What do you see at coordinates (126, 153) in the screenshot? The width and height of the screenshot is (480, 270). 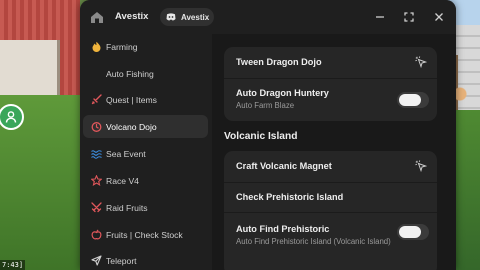 I see `sidebar-item-label: Sea Event` at bounding box center [126, 153].